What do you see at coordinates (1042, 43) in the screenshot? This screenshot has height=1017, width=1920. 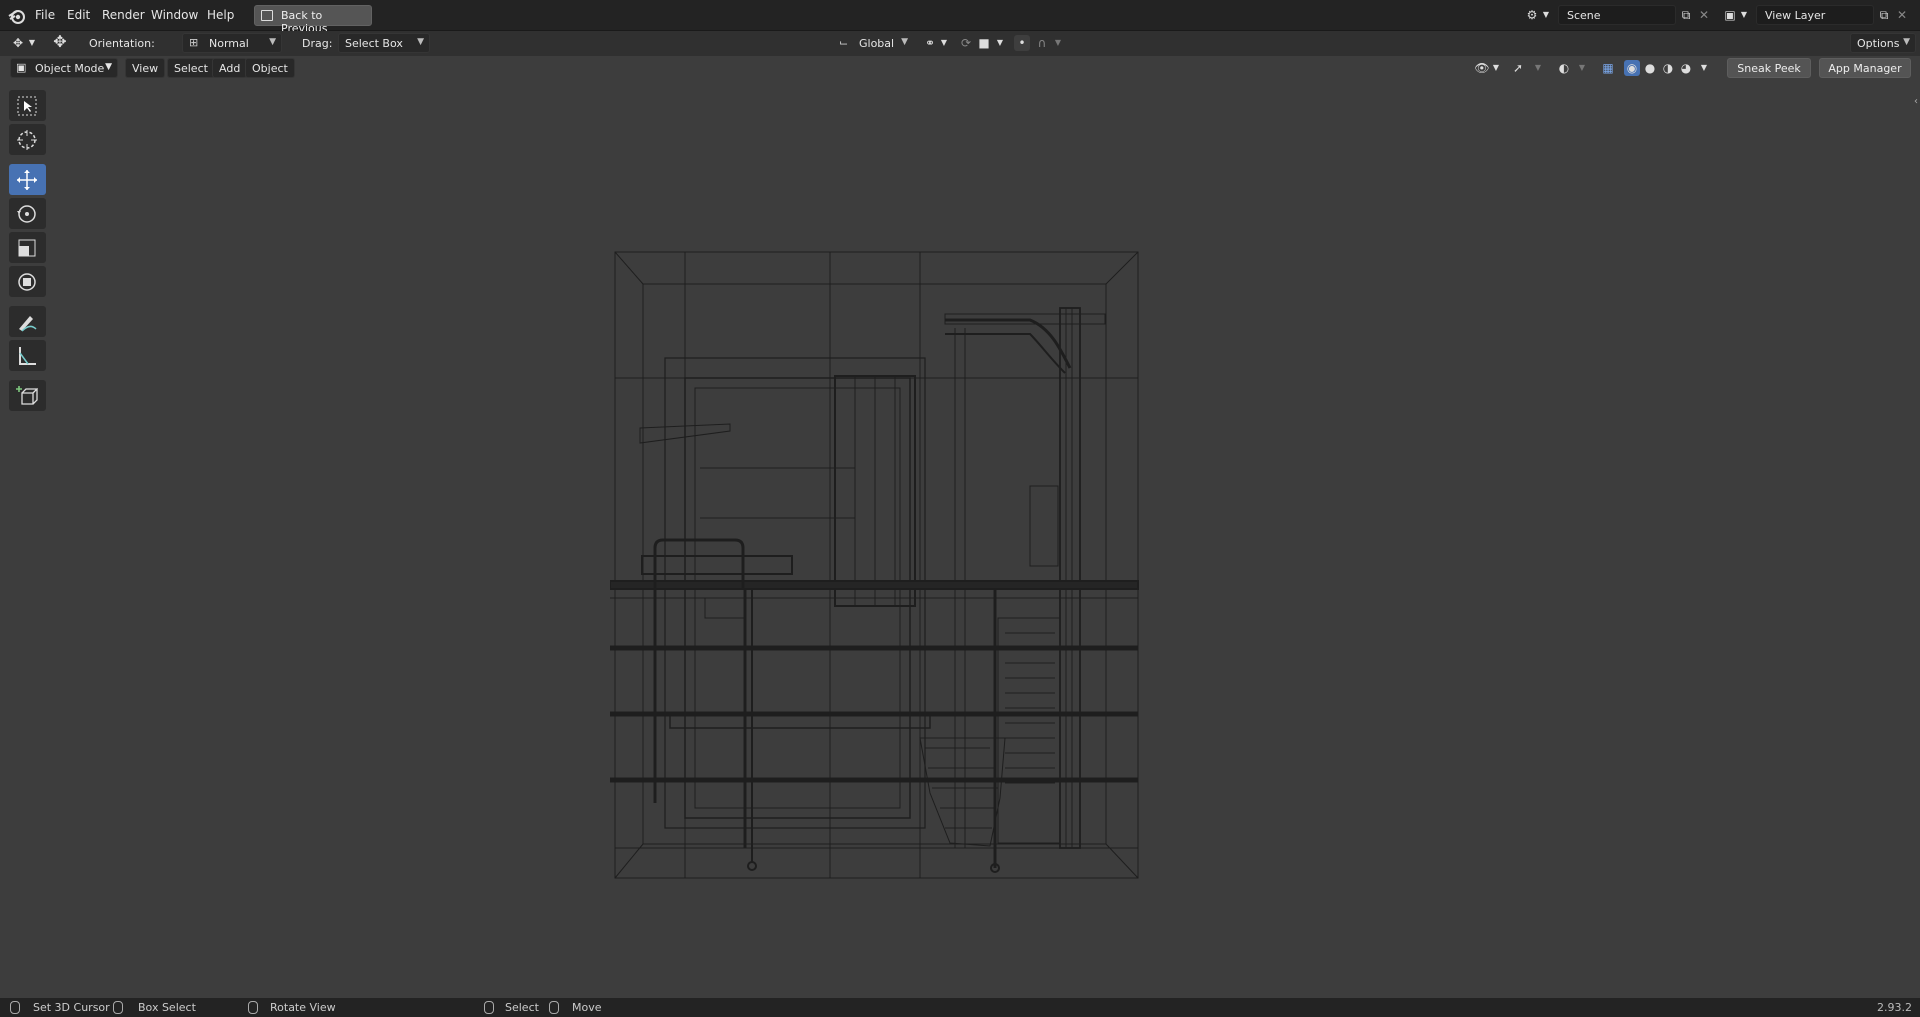 I see `falloff-icon: ∩` at bounding box center [1042, 43].